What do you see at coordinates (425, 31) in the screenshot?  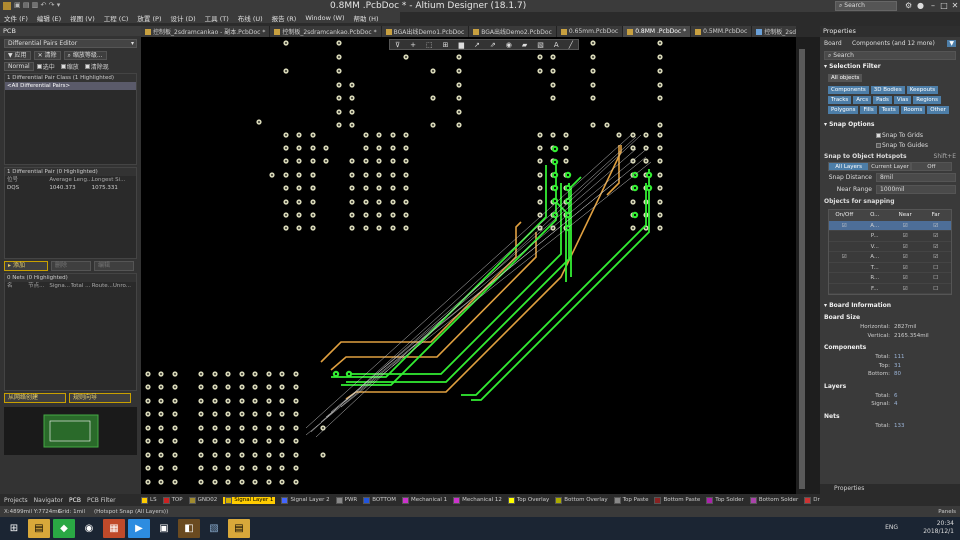 I see `doc-tab: BGA出线Demo1.PcbDoc` at bounding box center [425, 31].